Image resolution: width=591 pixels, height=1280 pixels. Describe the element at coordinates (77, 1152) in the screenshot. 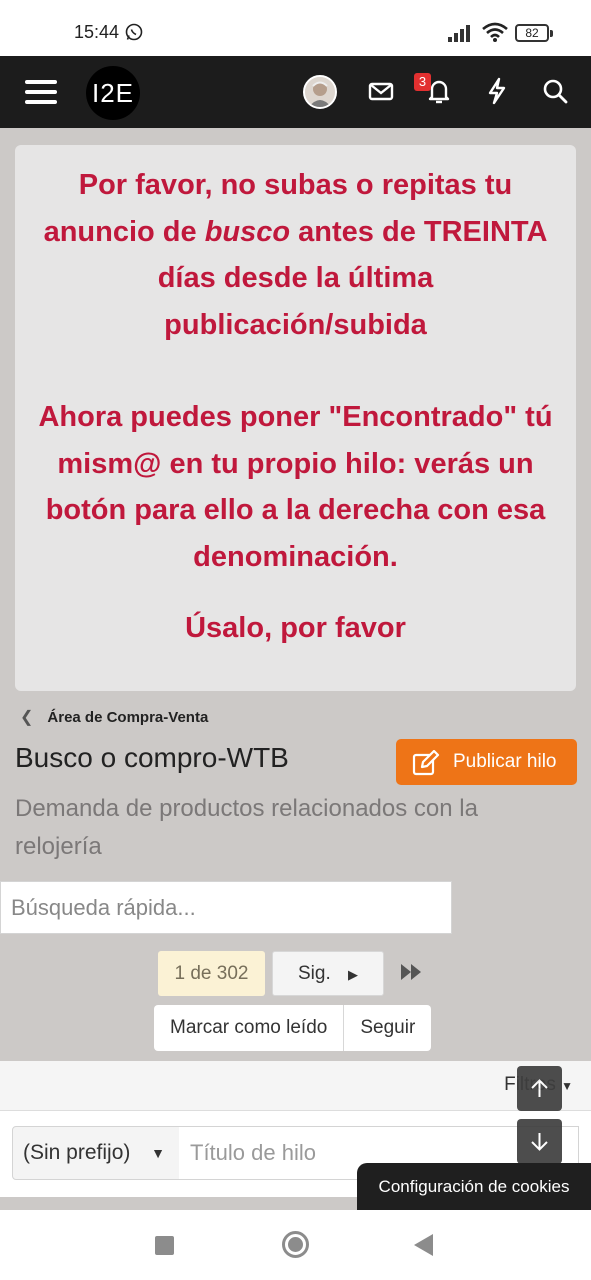

I see `prefix-value: (Sin prefijo)` at that location.